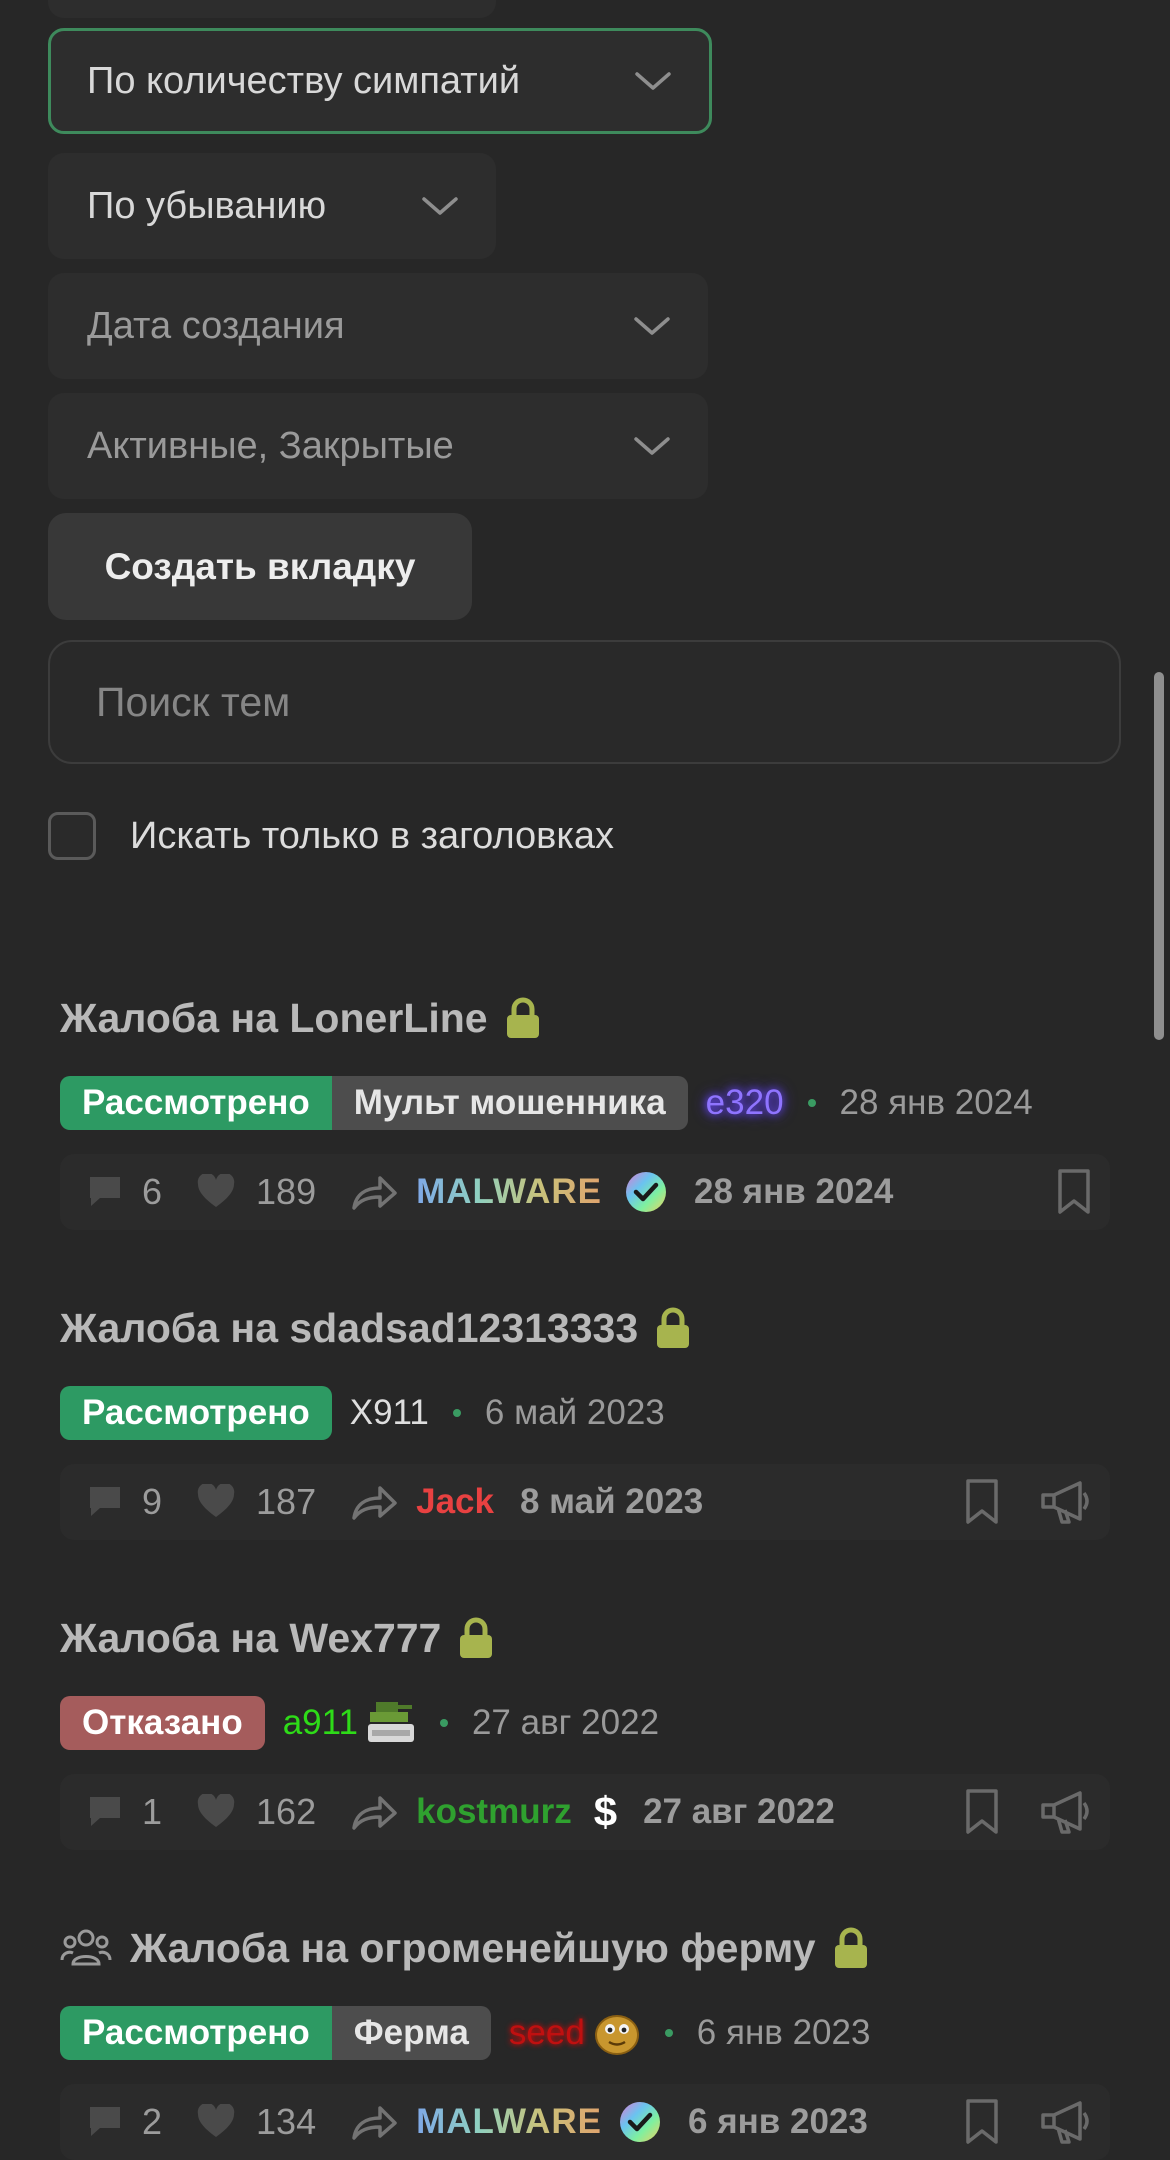 This screenshot has width=1170, height=2160. I want to click on thread-title: Жалоба на Wex777, so click(250, 1638).